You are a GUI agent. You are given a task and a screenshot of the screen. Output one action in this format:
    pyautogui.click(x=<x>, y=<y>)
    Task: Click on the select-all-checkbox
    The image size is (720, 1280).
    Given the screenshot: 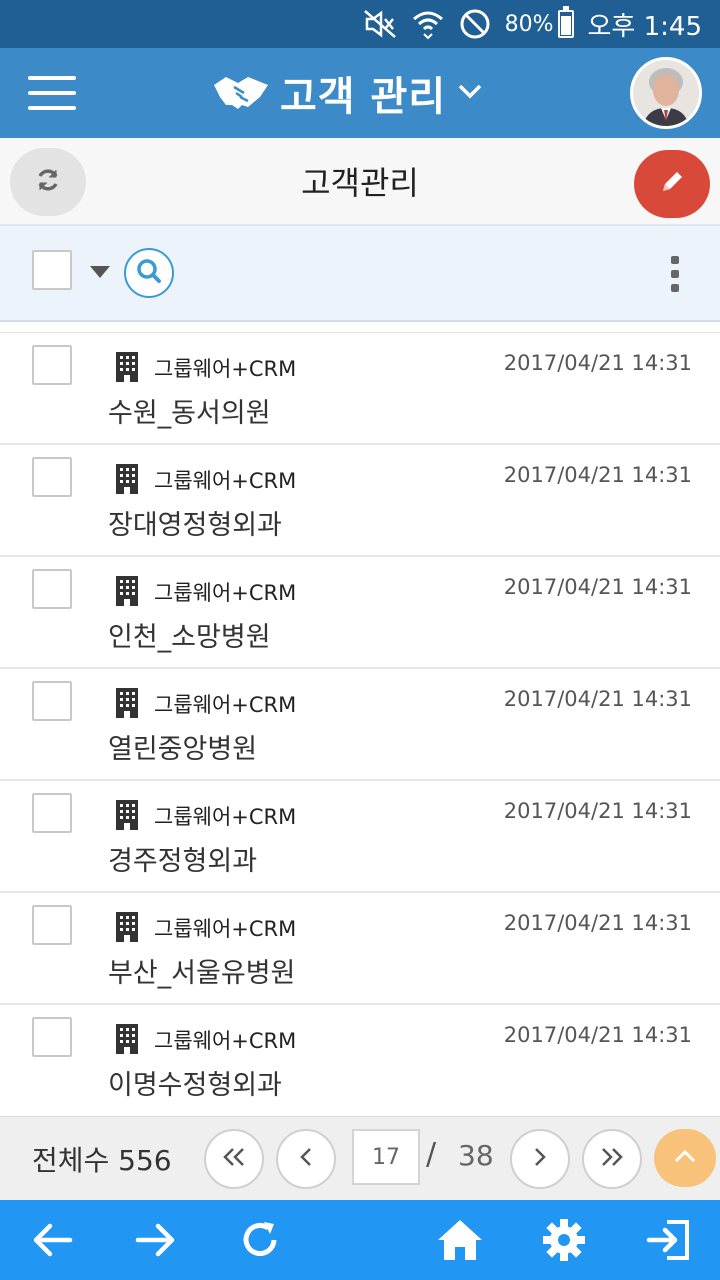 What is the action you would take?
    pyautogui.click(x=52, y=270)
    